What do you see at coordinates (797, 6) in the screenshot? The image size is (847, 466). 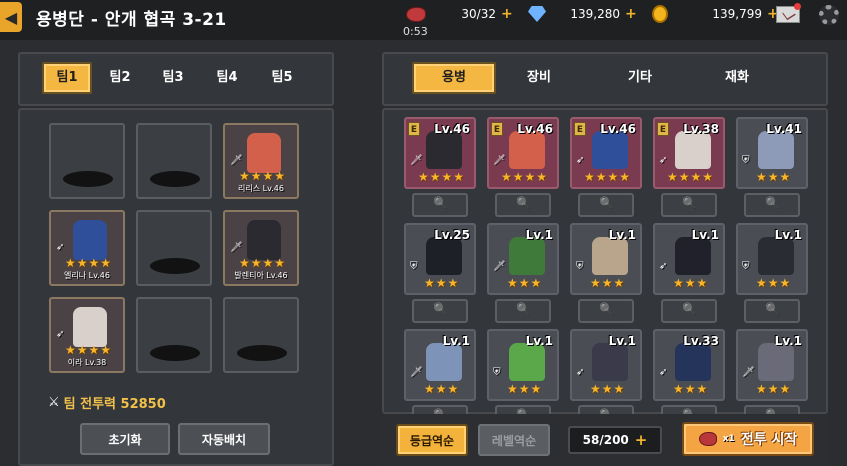 I see `notification-dot` at bounding box center [797, 6].